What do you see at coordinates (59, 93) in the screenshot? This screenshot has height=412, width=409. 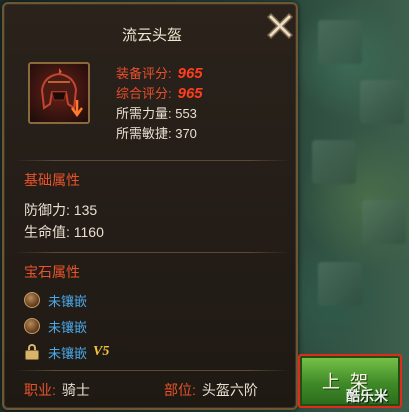 I see `item-icon-frame` at bounding box center [59, 93].